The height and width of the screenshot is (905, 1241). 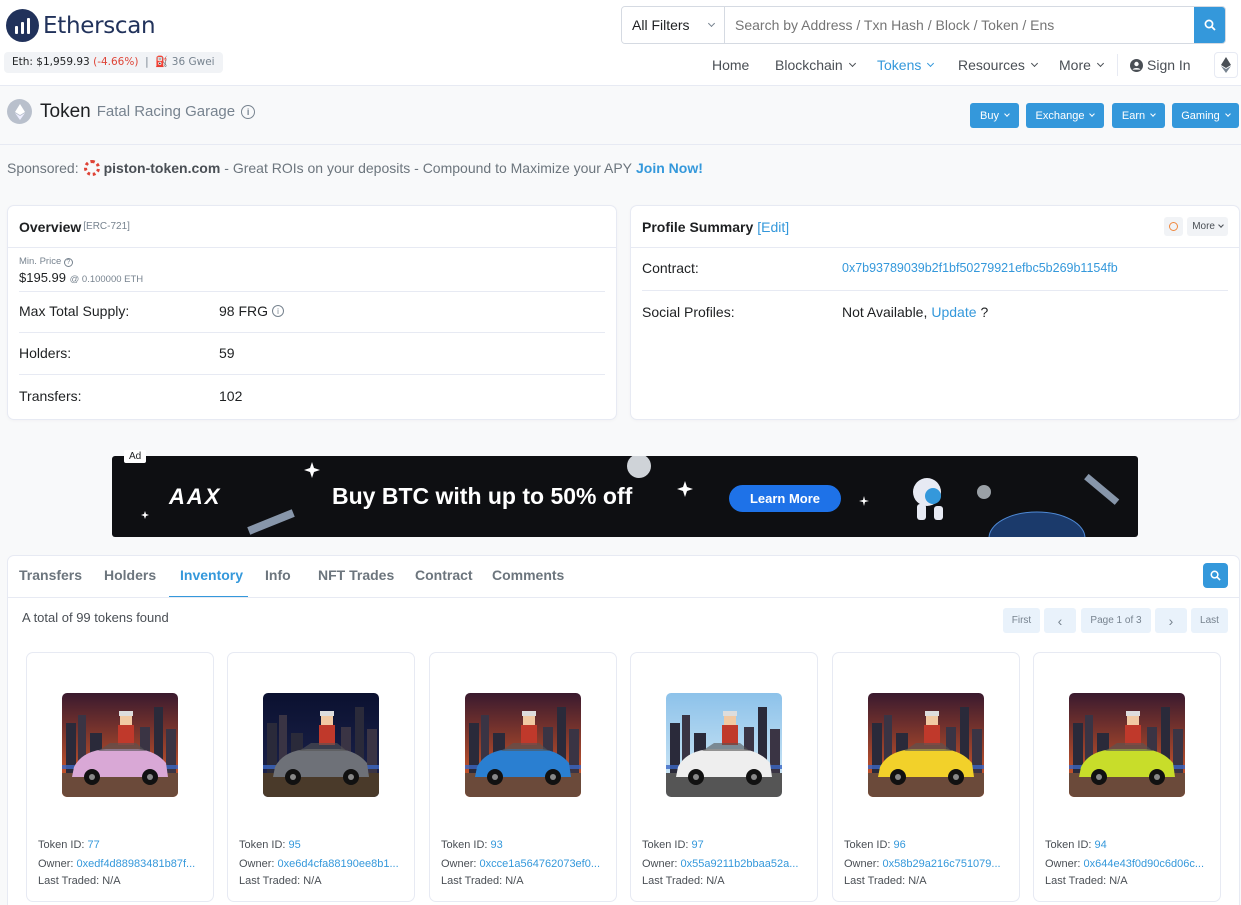 What do you see at coordinates (356, 575) in the screenshot?
I see `tab-nft-trades: NFT Trades` at bounding box center [356, 575].